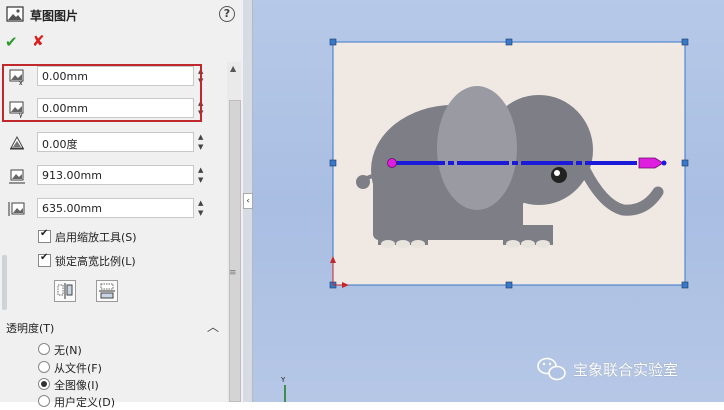 The height and width of the screenshot is (410, 724). I want to click on chevron-up-icon: ︿, so click(213, 326).